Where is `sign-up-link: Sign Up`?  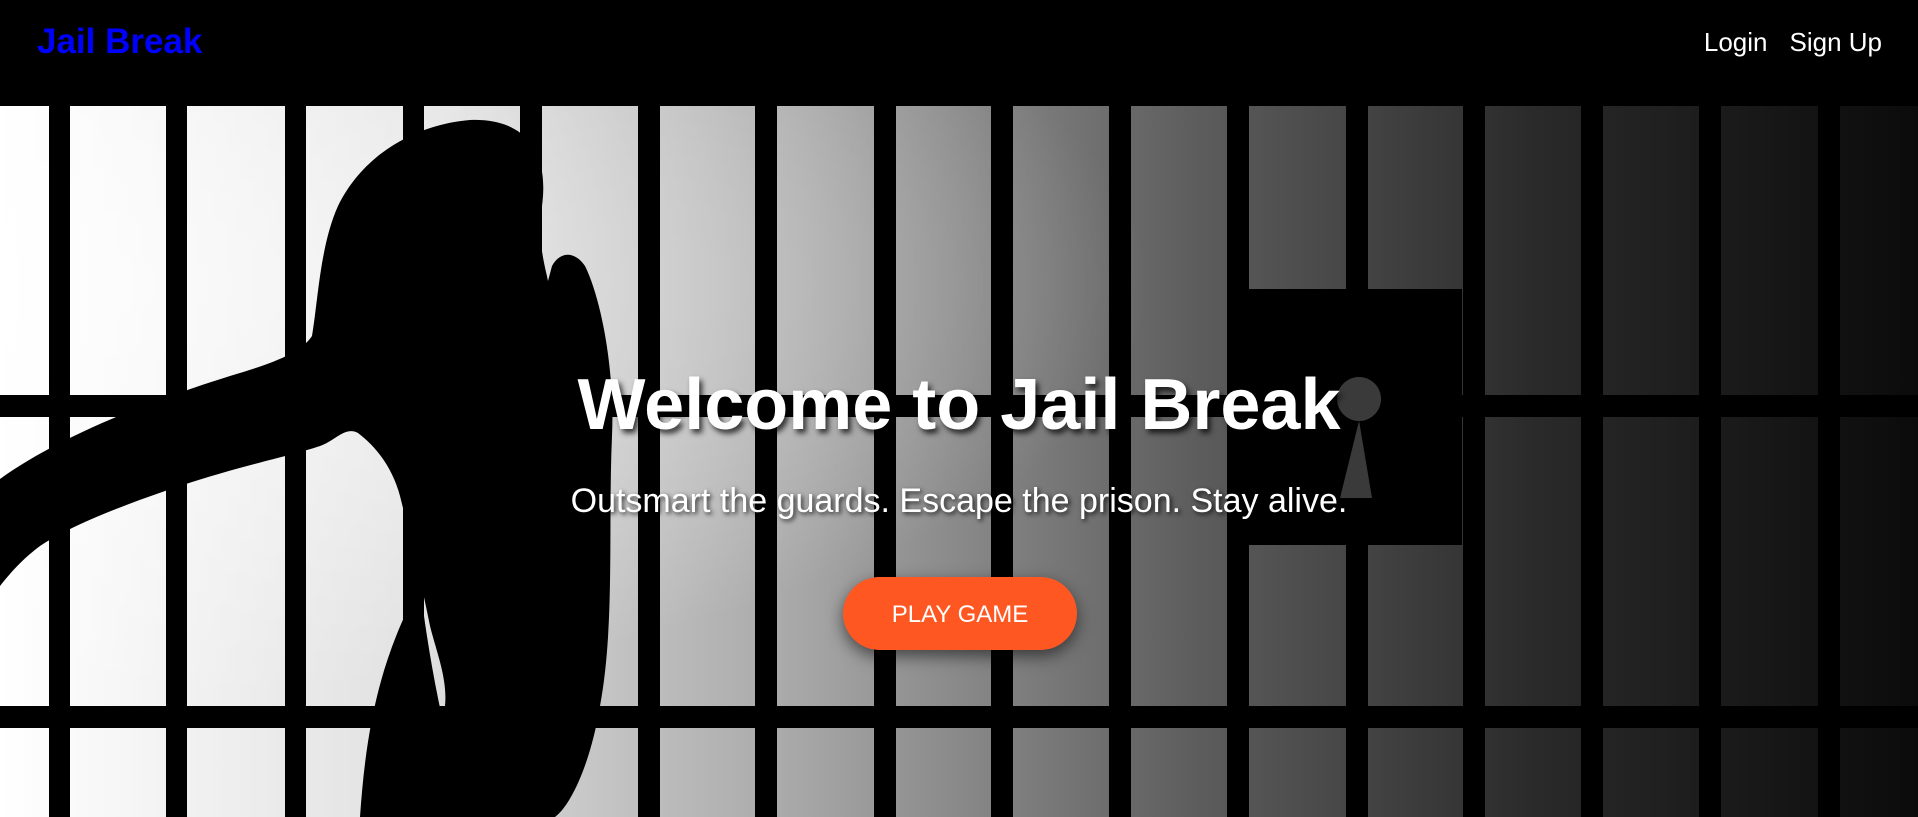 sign-up-link: Sign Up is located at coordinates (1836, 42).